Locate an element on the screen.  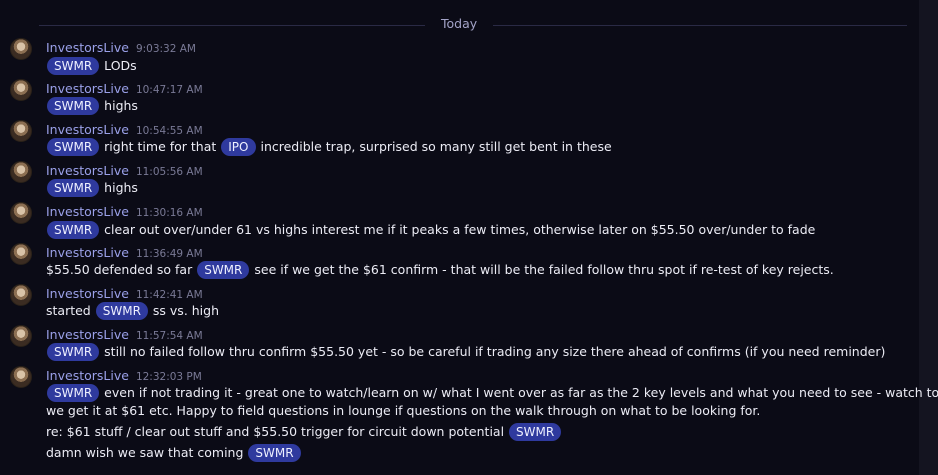
message-text: started SWMR ss vs. high is located at coordinates (132, 311).